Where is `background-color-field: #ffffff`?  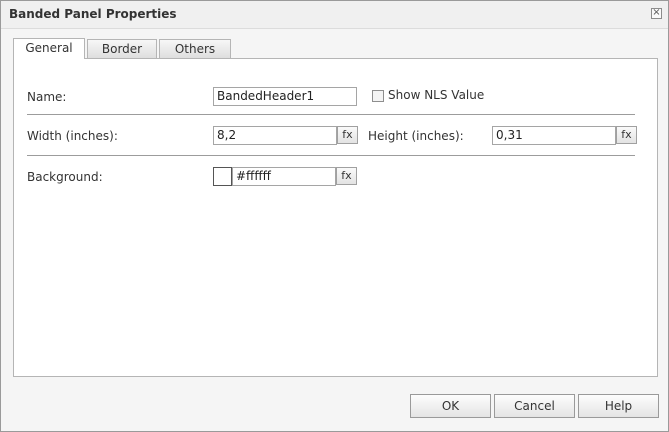 background-color-field: #ffffff is located at coordinates (284, 176).